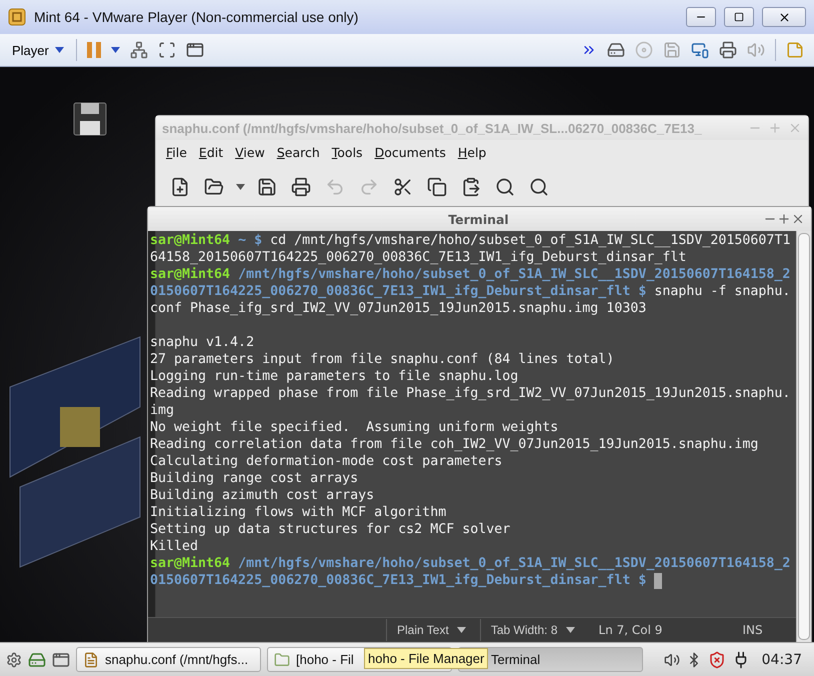 This screenshot has width=814, height=676. I want to click on shield-icon, so click(717, 659).